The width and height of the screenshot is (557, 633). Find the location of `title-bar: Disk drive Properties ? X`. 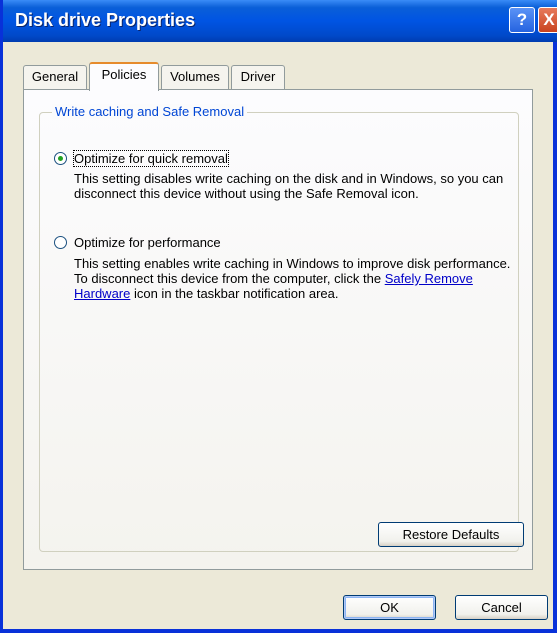

title-bar: Disk drive Properties ? X is located at coordinates (280, 21).